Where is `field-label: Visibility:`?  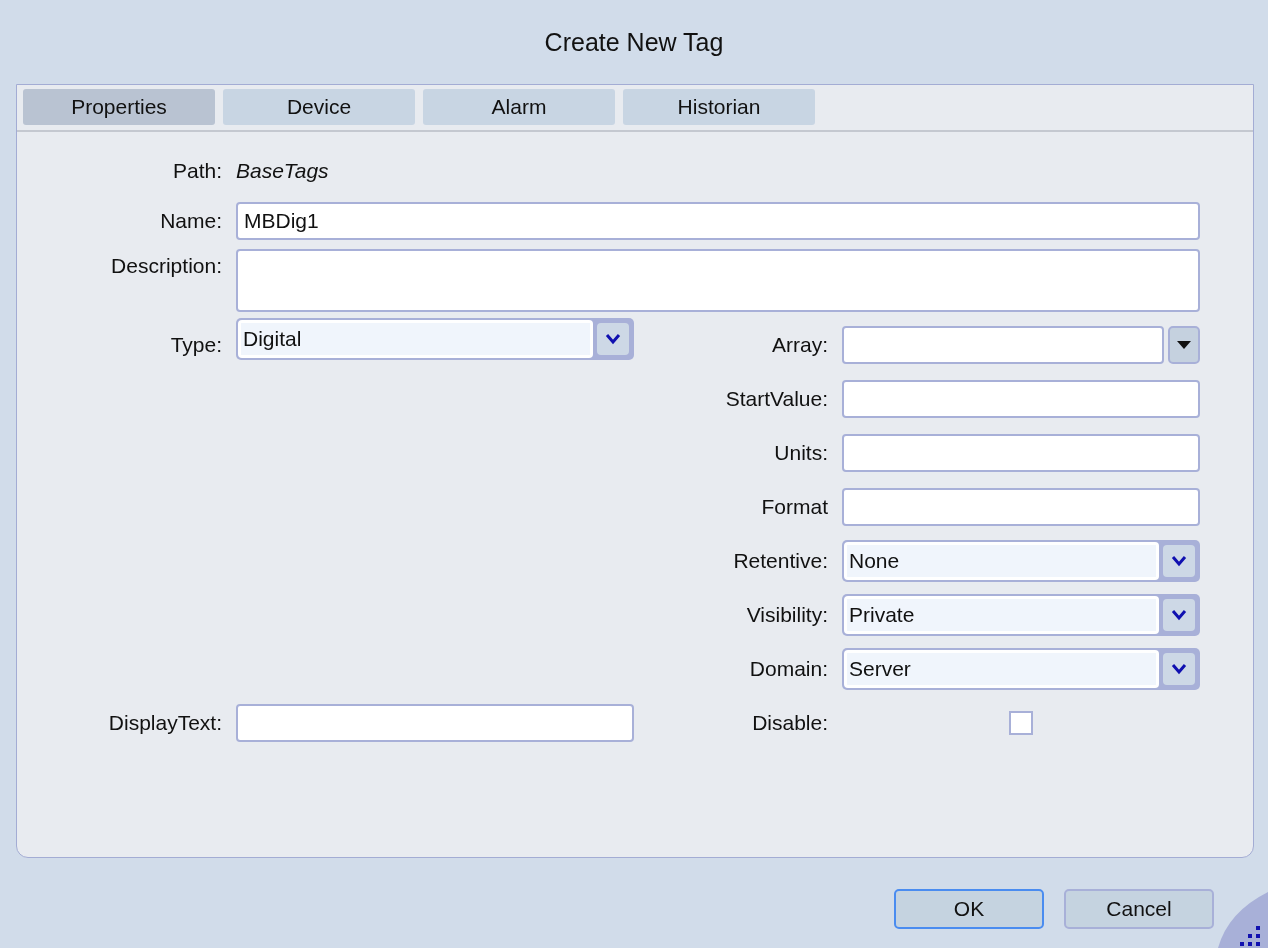
field-label: Visibility: is located at coordinates (787, 615).